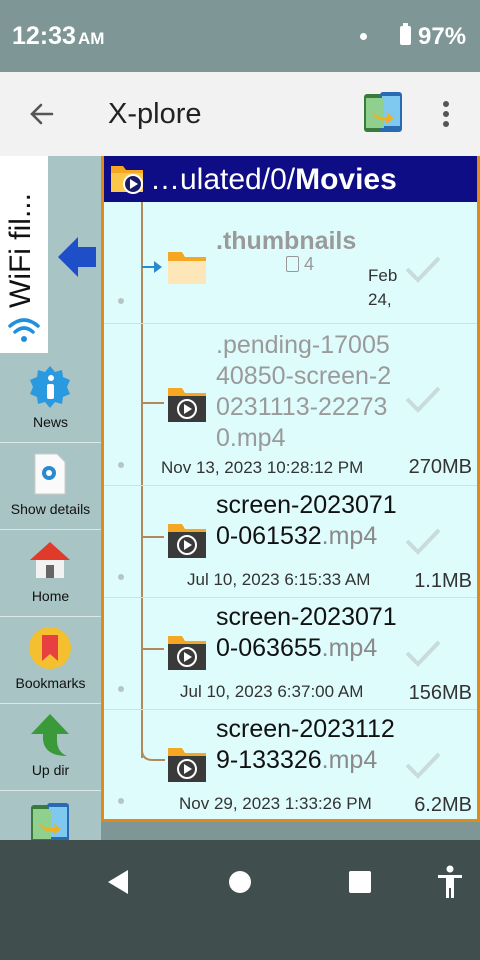 This screenshot has height=960, width=480. Describe the element at coordinates (50, 823) in the screenshot. I see `xplore-app-icon` at that location.